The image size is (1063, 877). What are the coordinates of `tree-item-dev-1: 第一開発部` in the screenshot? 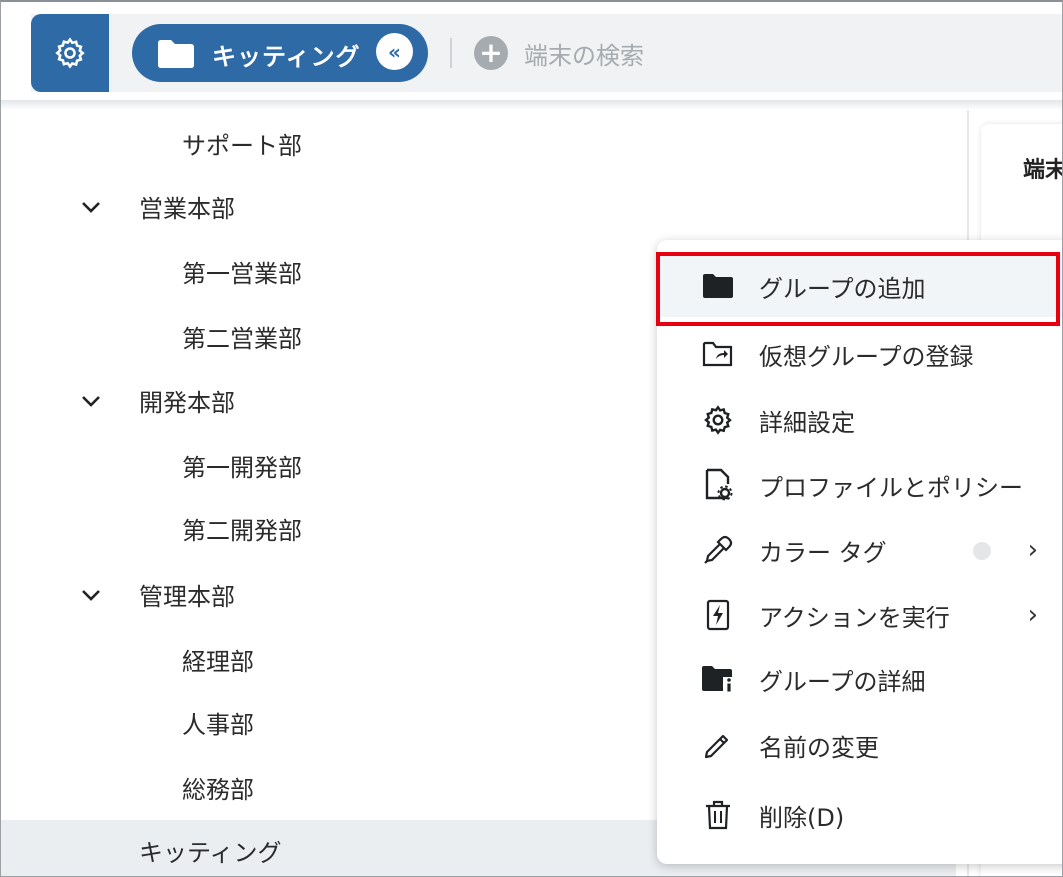 It's located at (242, 465).